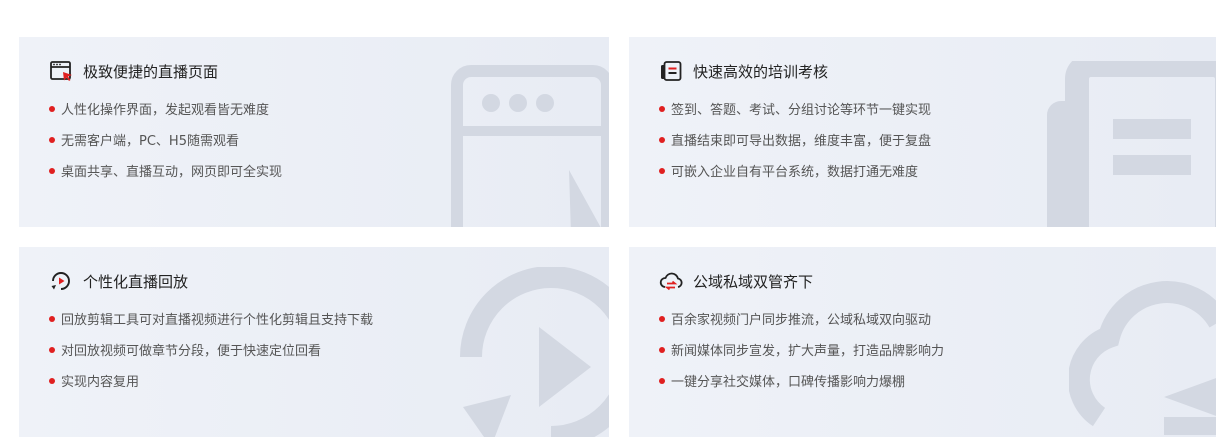 The image size is (1216, 437). I want to click on browser-illustration-icon, so click(530, 146).